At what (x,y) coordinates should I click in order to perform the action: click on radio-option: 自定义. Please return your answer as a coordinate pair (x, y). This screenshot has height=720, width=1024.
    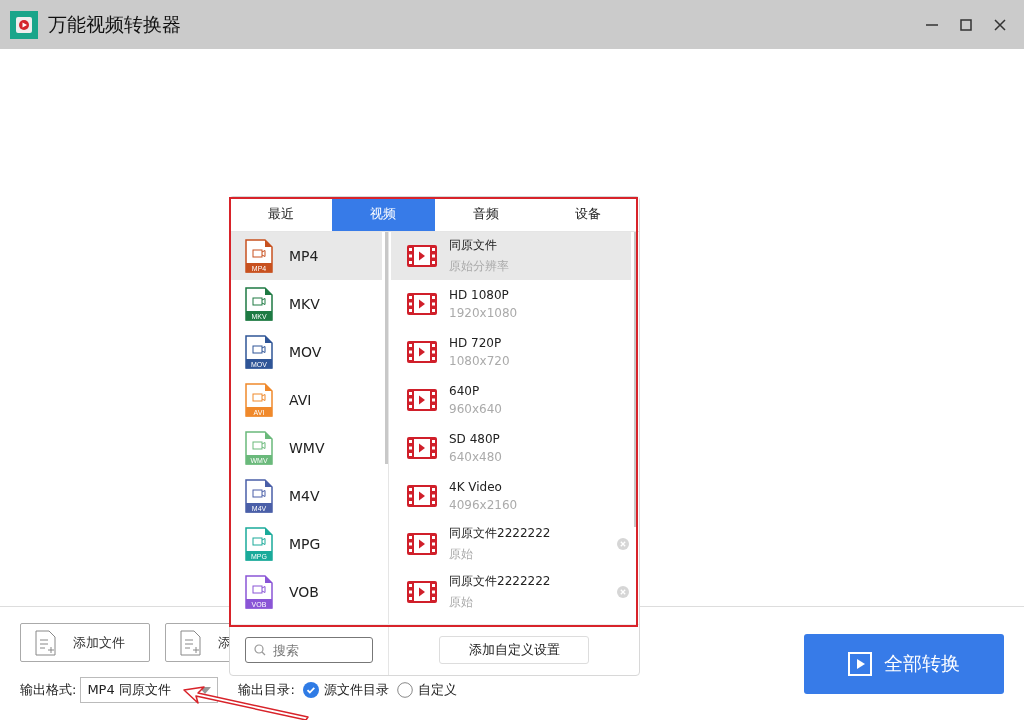
    Looking at the image, I should click on (426, 690).